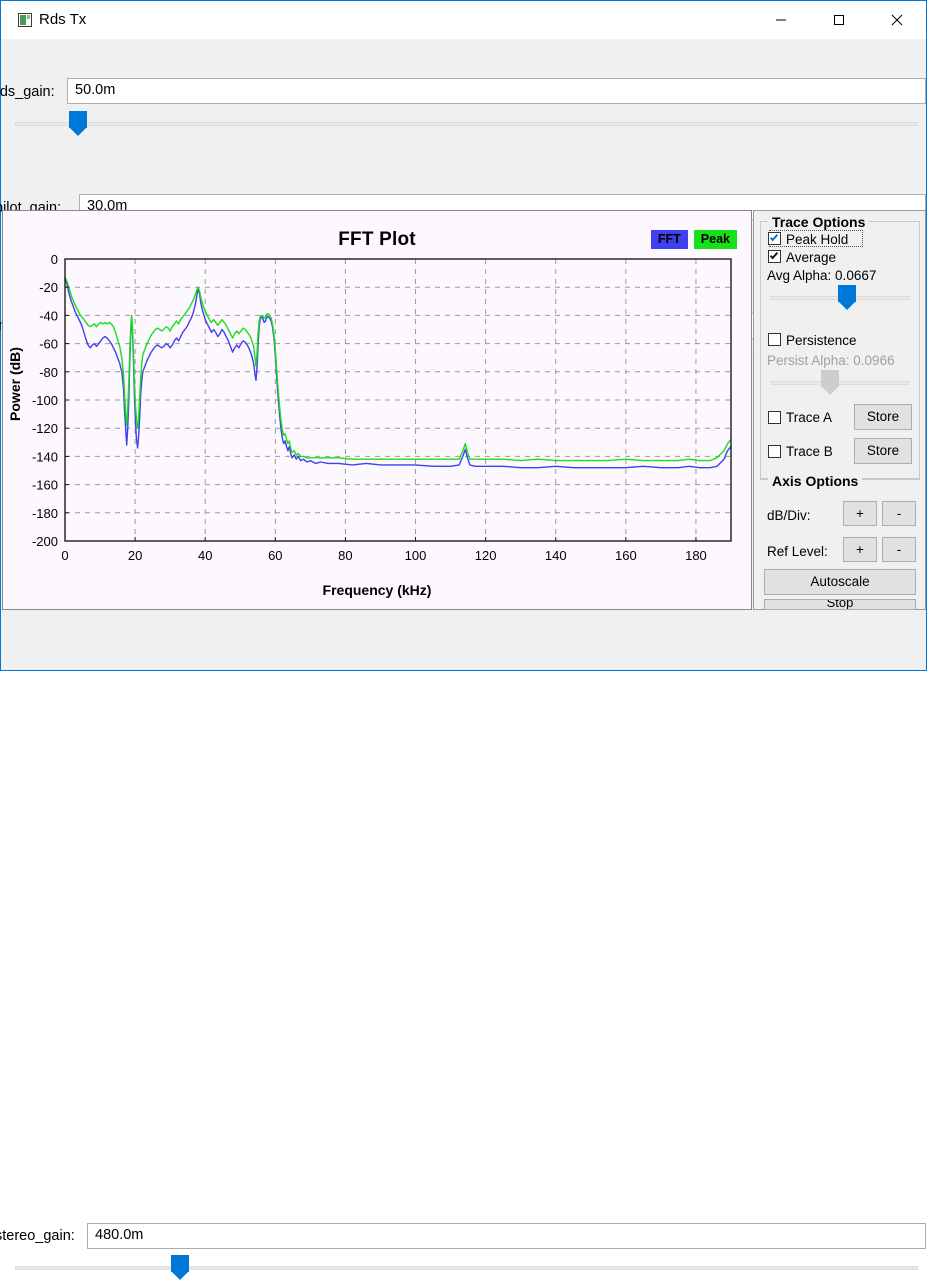  I want to click on stop-button: Stop, so click(840, 604).